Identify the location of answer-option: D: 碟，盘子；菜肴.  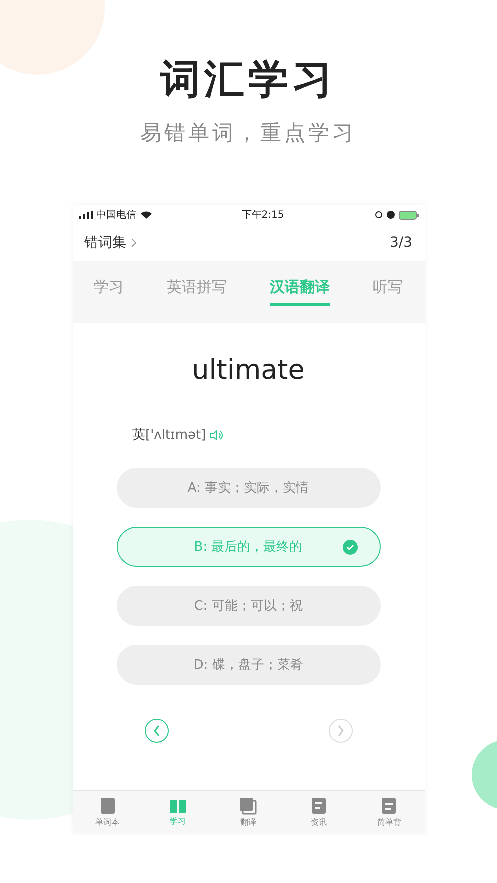
(248, 665).